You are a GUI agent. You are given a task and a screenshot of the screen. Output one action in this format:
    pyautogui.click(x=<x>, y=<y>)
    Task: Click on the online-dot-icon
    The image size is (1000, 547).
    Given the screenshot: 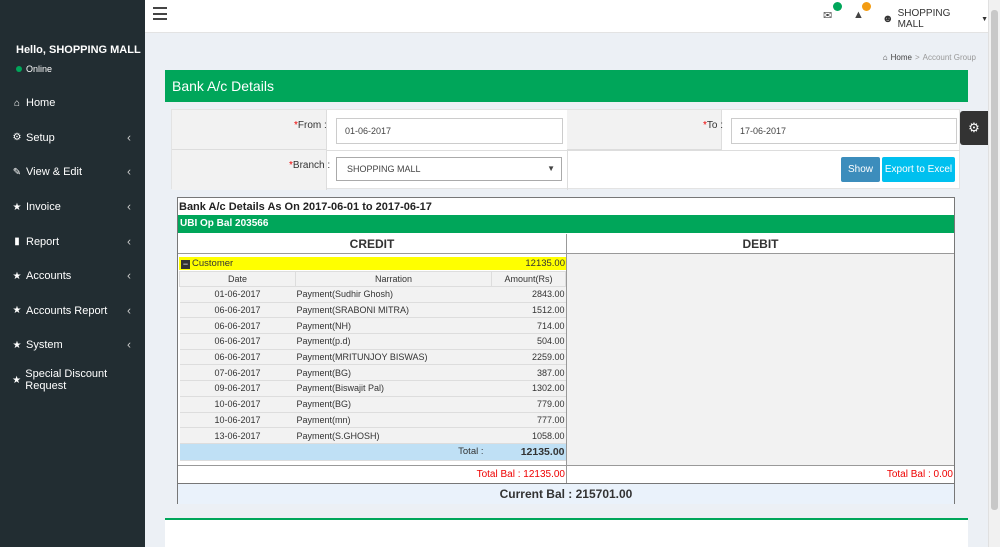 What is the action you would take?
    pyautogui.click(x=19, y=69)
    